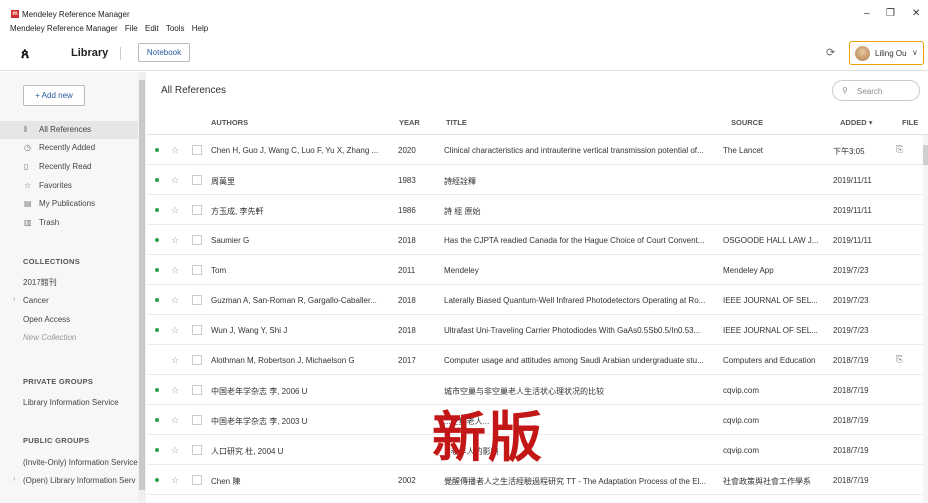  What do you see at coordinates (830, 52) in the screenshot?
I see `sync-icon: ⟳` at bounding box center [830, 52].